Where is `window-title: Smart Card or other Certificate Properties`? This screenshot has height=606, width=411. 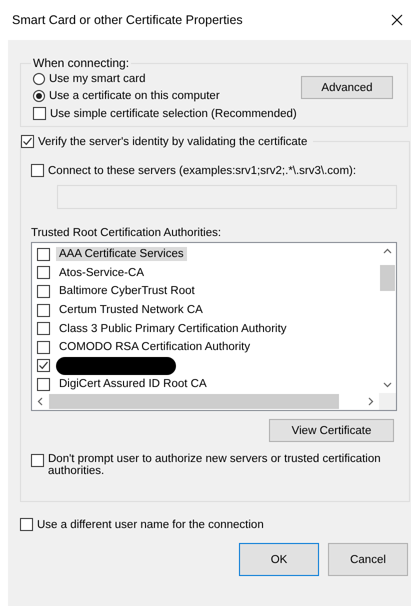 window-title: Smart Card or other Certificate Properties is located at coordinates (127, 20).